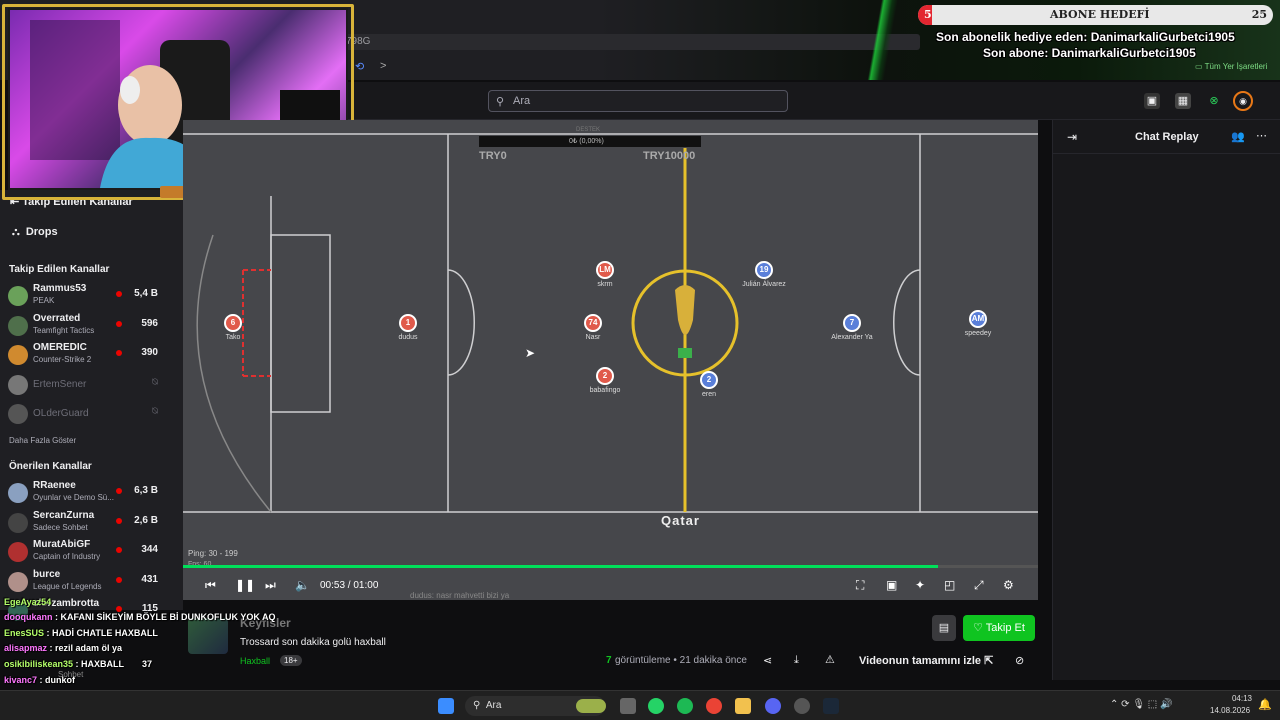 The width and height of the screenshot is (1280, 720). I want to click on player-disc: 2, so click(709, 380).